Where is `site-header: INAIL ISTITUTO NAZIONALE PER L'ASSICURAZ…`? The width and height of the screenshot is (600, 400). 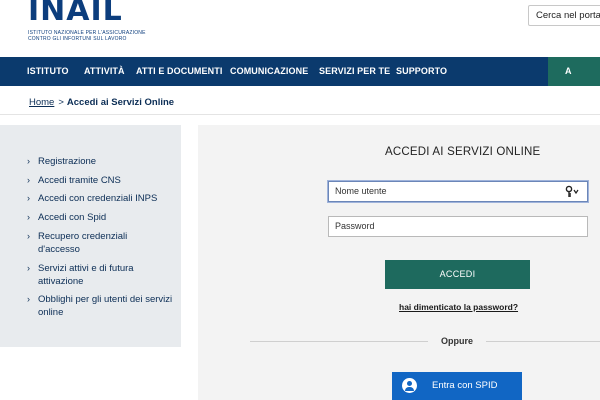 site-header: INAIL ISTITUTO NAZIONALE PER L'ASSICURAZ… is located at coordinates (300, 28).